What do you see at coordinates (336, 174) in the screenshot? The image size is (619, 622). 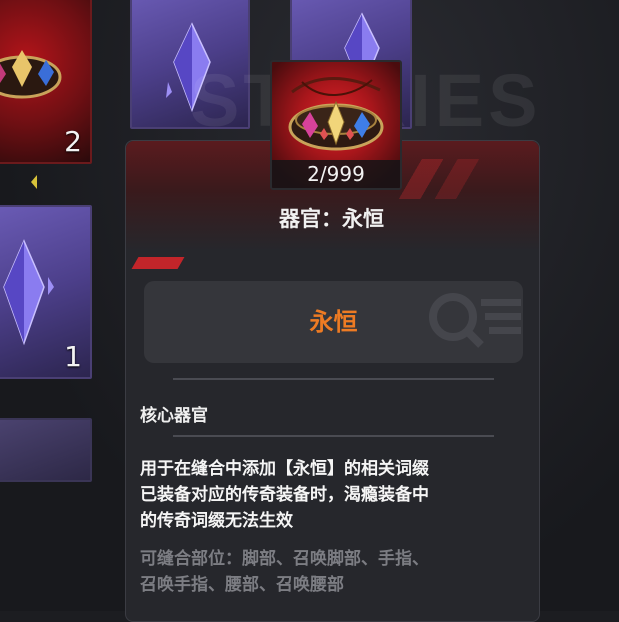 I see `item-quantity: 2/999` at bounding box center [336, 174].